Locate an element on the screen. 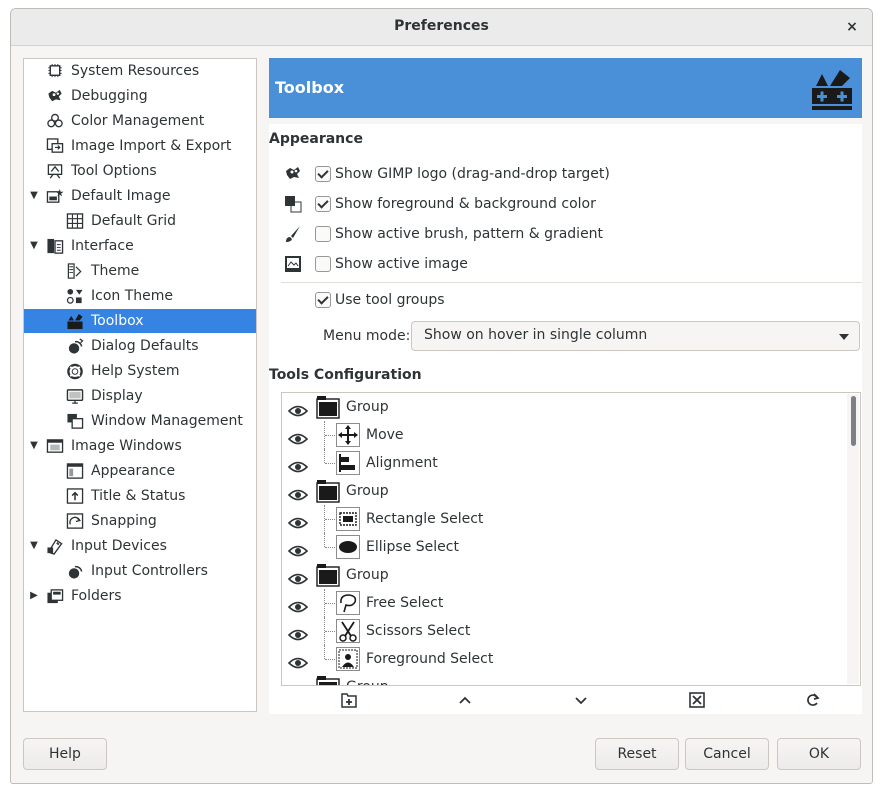  sidebar-item-tool-options: Tool Options is located at coordinates (140, 171).